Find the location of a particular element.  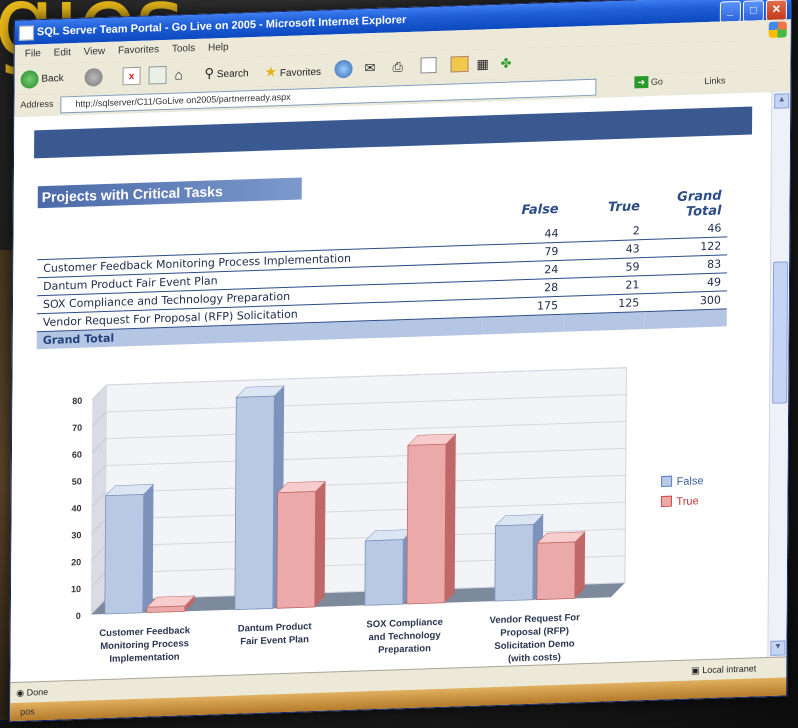

y-tick-label: 60 is located at coordinates (77, 455).